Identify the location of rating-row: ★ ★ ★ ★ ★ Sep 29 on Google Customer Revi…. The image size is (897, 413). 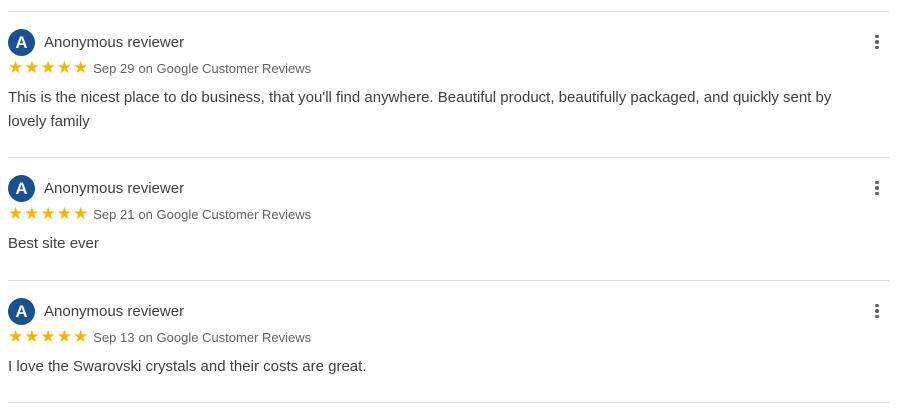
(448, 68).